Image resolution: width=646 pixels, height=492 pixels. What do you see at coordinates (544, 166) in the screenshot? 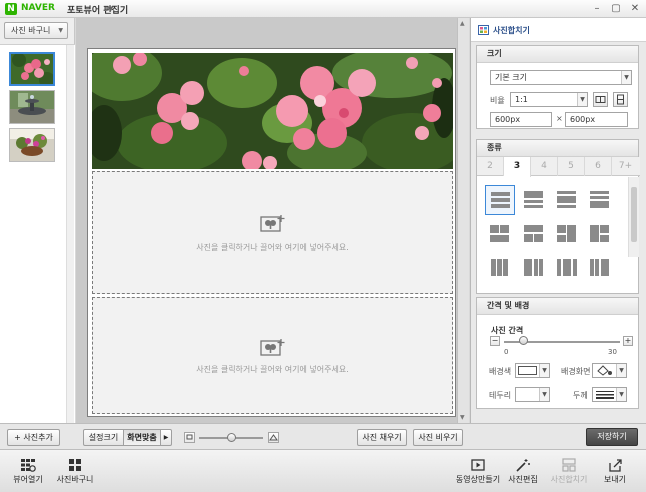
I see `tab-4: 4` at bounding box center [544, 166].